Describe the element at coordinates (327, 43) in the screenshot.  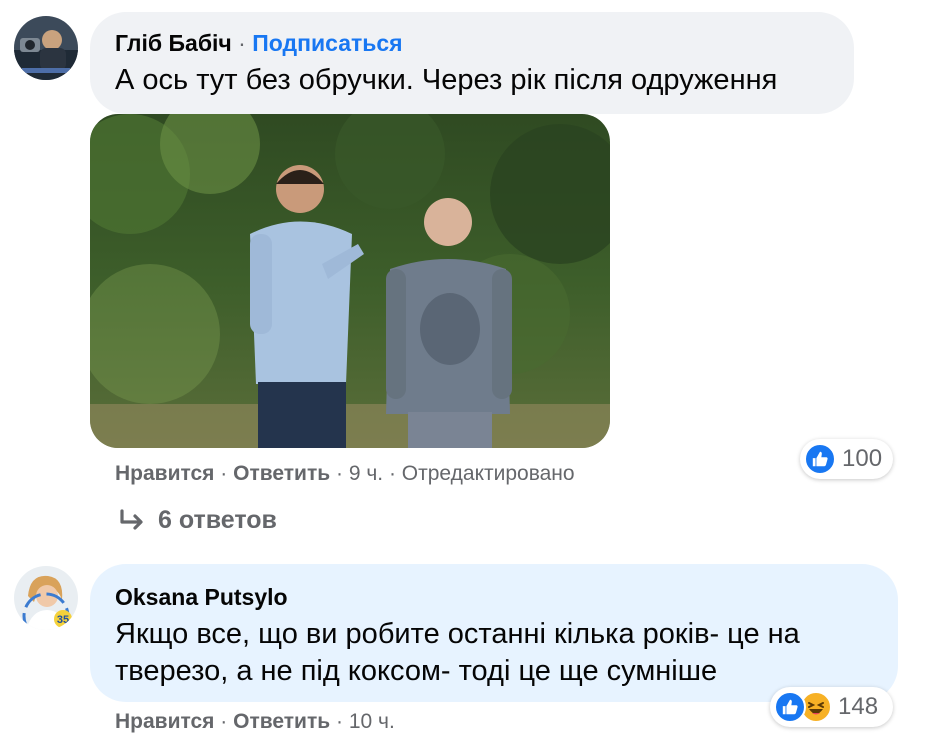
I see `follow-button: Подписаться` at that location.